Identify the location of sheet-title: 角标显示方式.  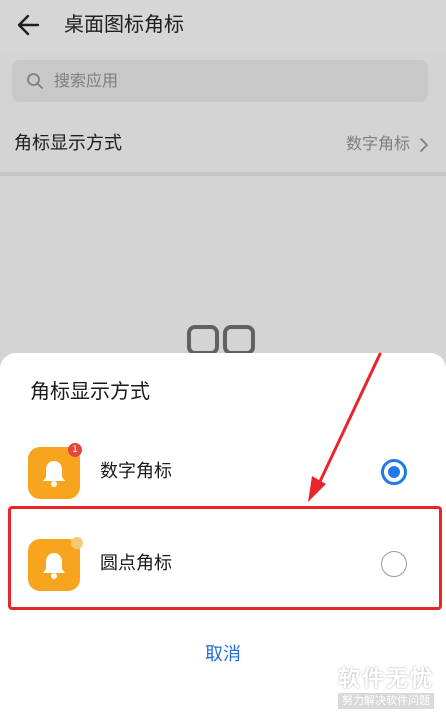
(90, 391).